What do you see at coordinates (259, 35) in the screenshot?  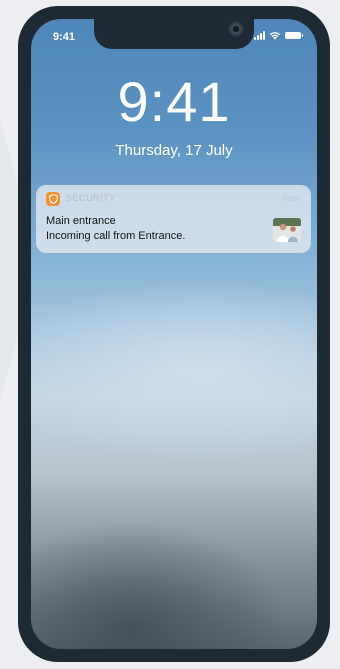 I see `cellular-signal-icon` at bounding box center [259, 35].